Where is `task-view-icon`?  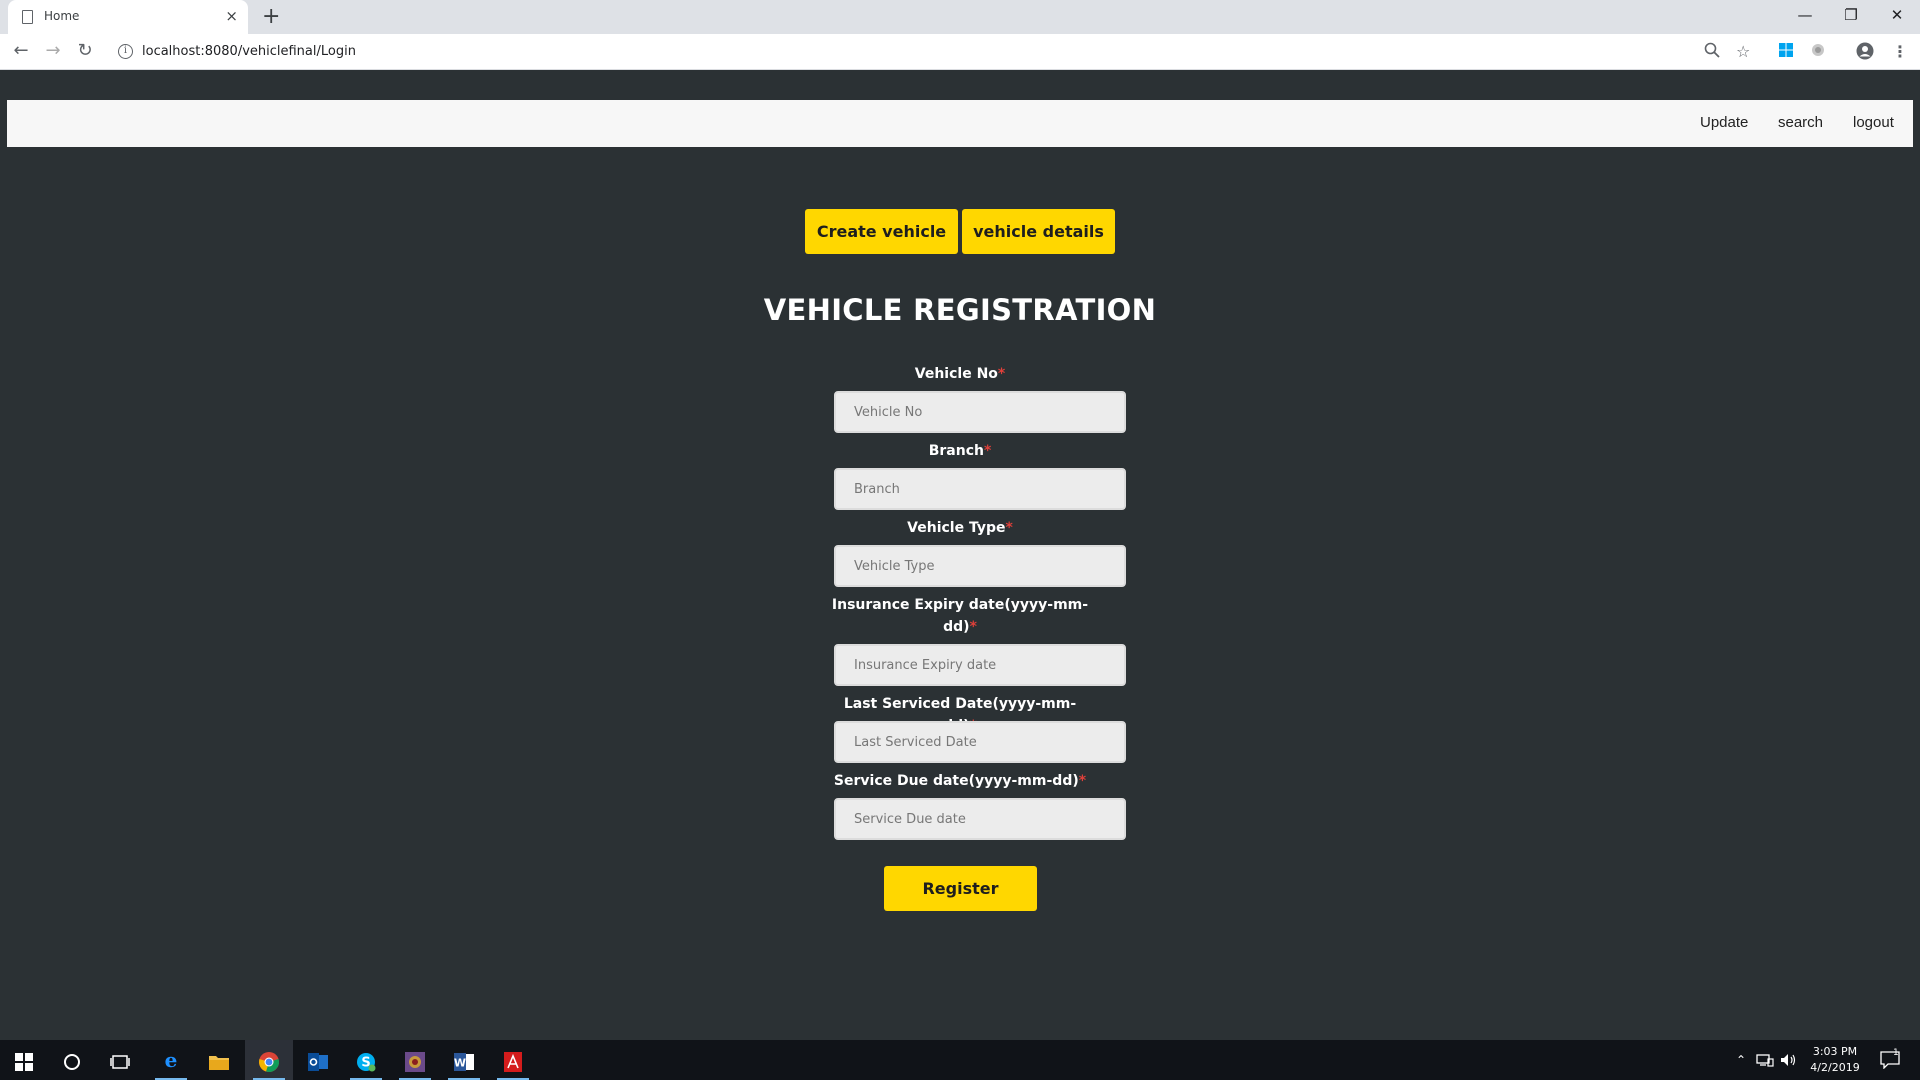
task-view-icon is located at coordinates (120, 1060).